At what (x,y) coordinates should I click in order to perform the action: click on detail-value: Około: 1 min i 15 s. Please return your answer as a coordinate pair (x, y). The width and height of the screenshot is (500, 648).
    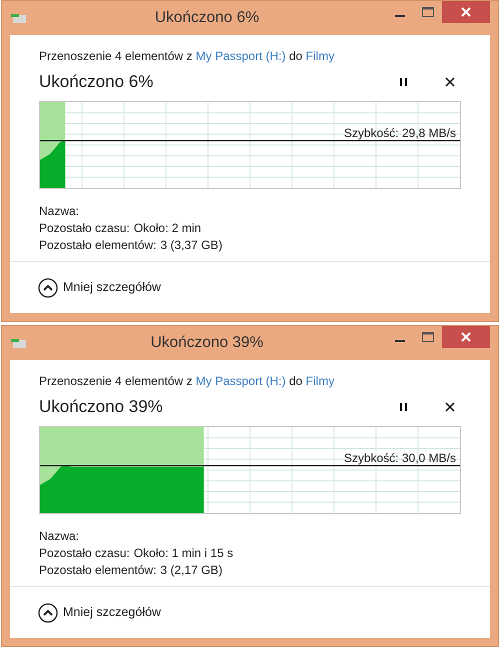
    Looking at the image, I should click on (184, 553).